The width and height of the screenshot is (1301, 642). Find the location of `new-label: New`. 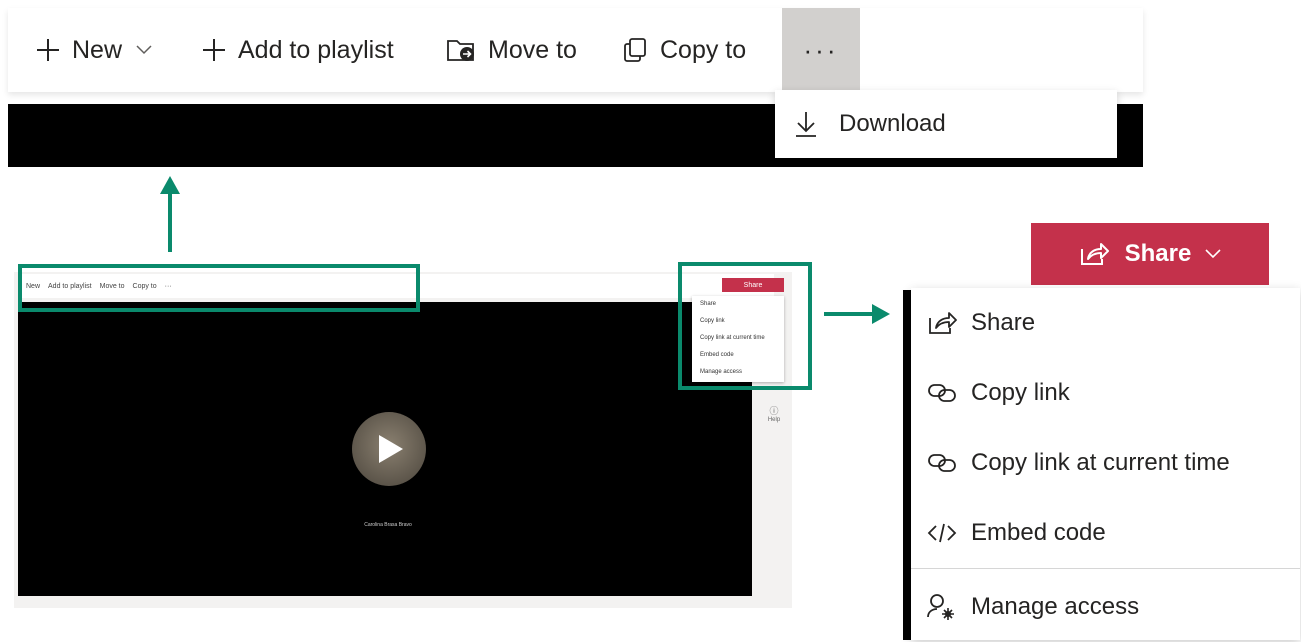

new-label: New is located at coordinates (97, 49).